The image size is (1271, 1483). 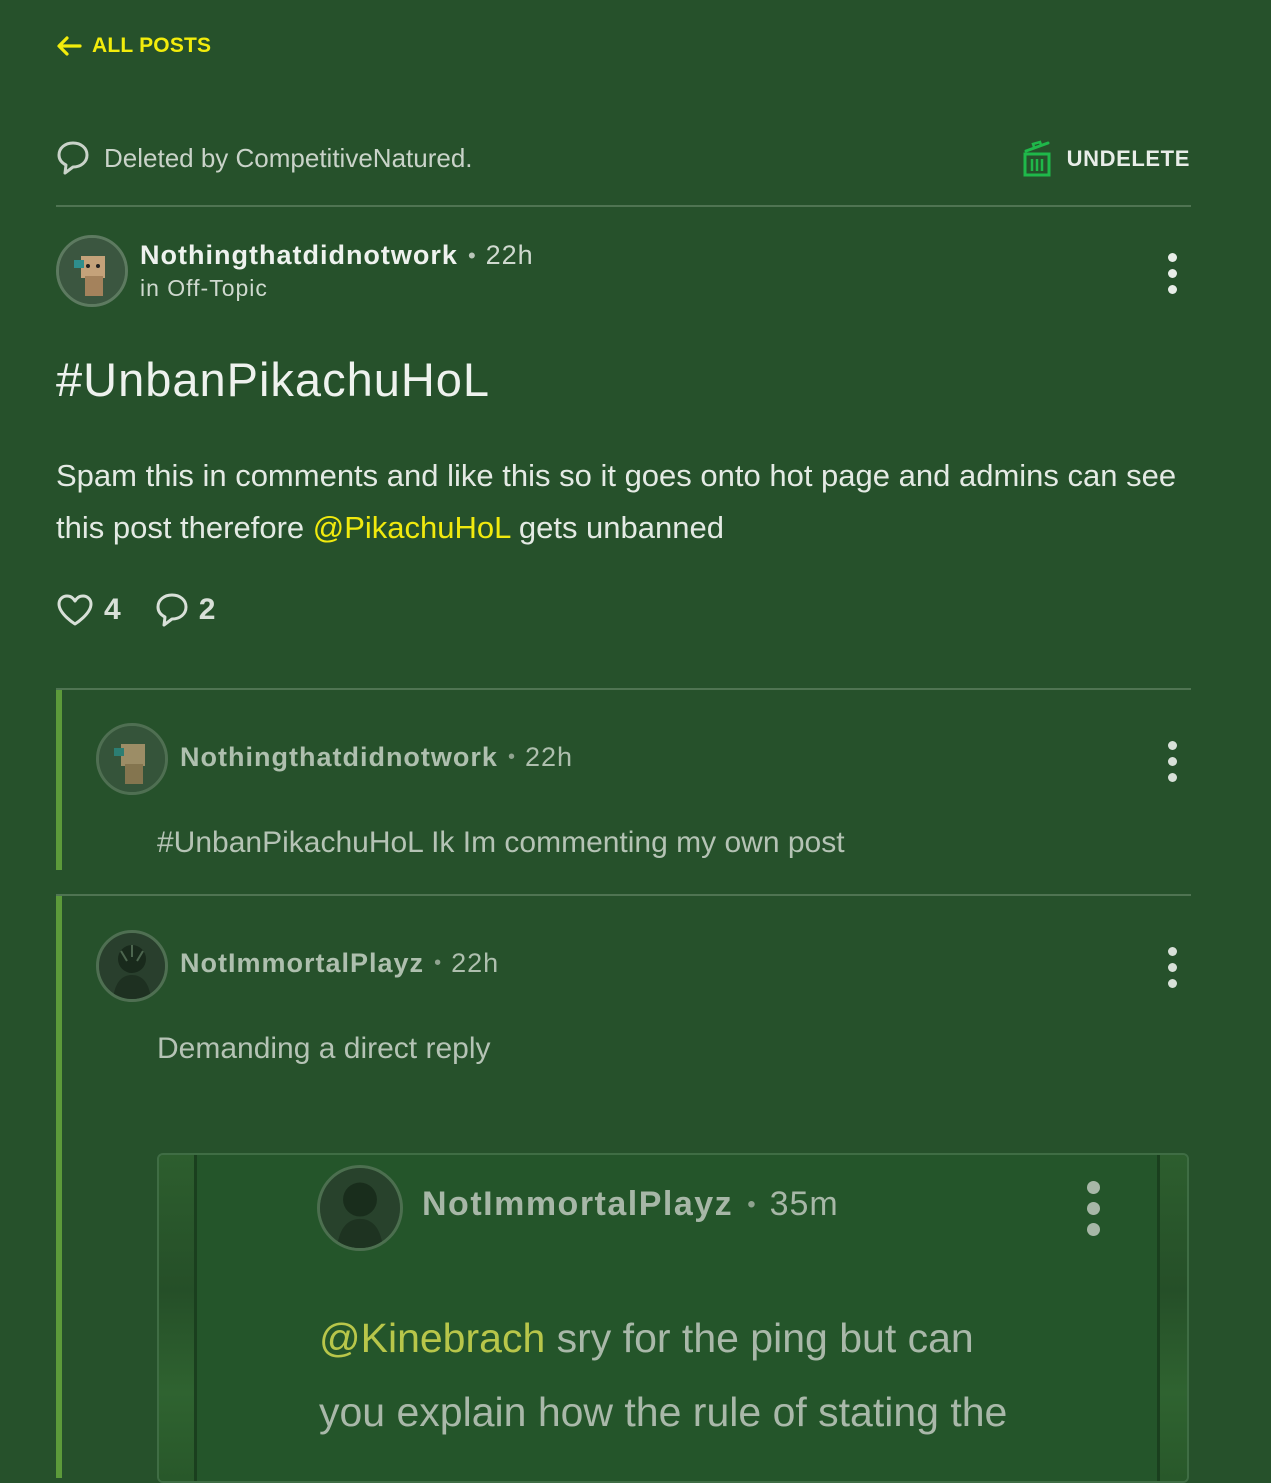 I want to click on author-name: Nothingthatdidnotwork, so click(x=299, y=255).